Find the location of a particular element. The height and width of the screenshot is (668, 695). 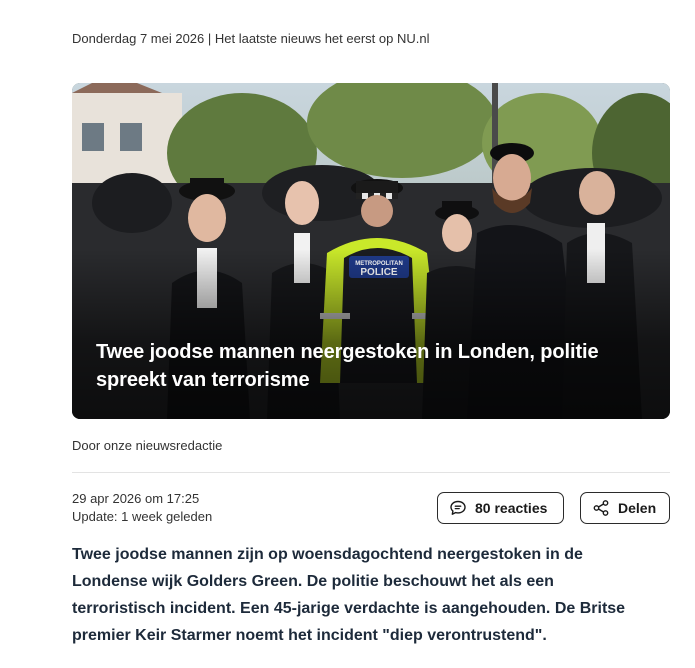

share-icon is located at coordinates (601, 508).